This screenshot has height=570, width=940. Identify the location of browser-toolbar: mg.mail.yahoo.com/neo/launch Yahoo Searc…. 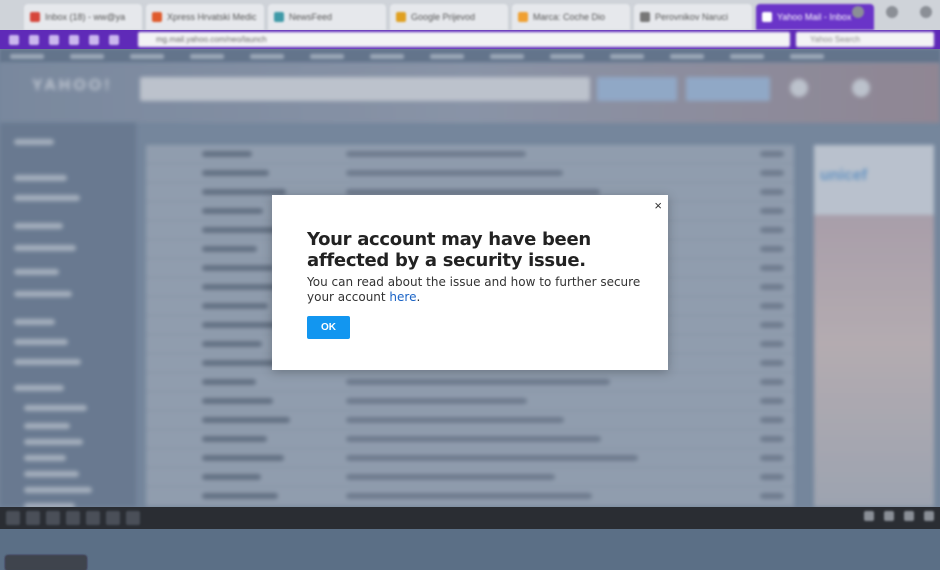
(470, 39).